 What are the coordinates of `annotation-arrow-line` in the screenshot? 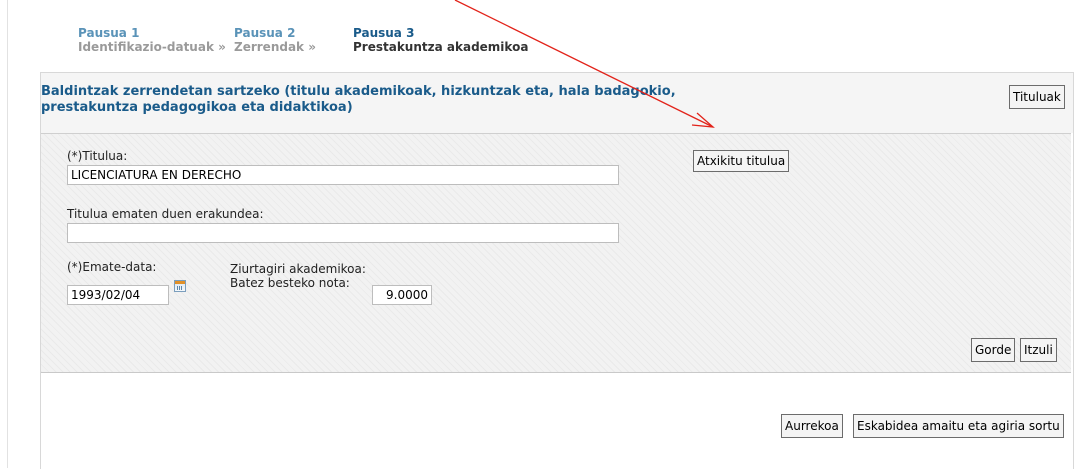 It's located at (584, 64).